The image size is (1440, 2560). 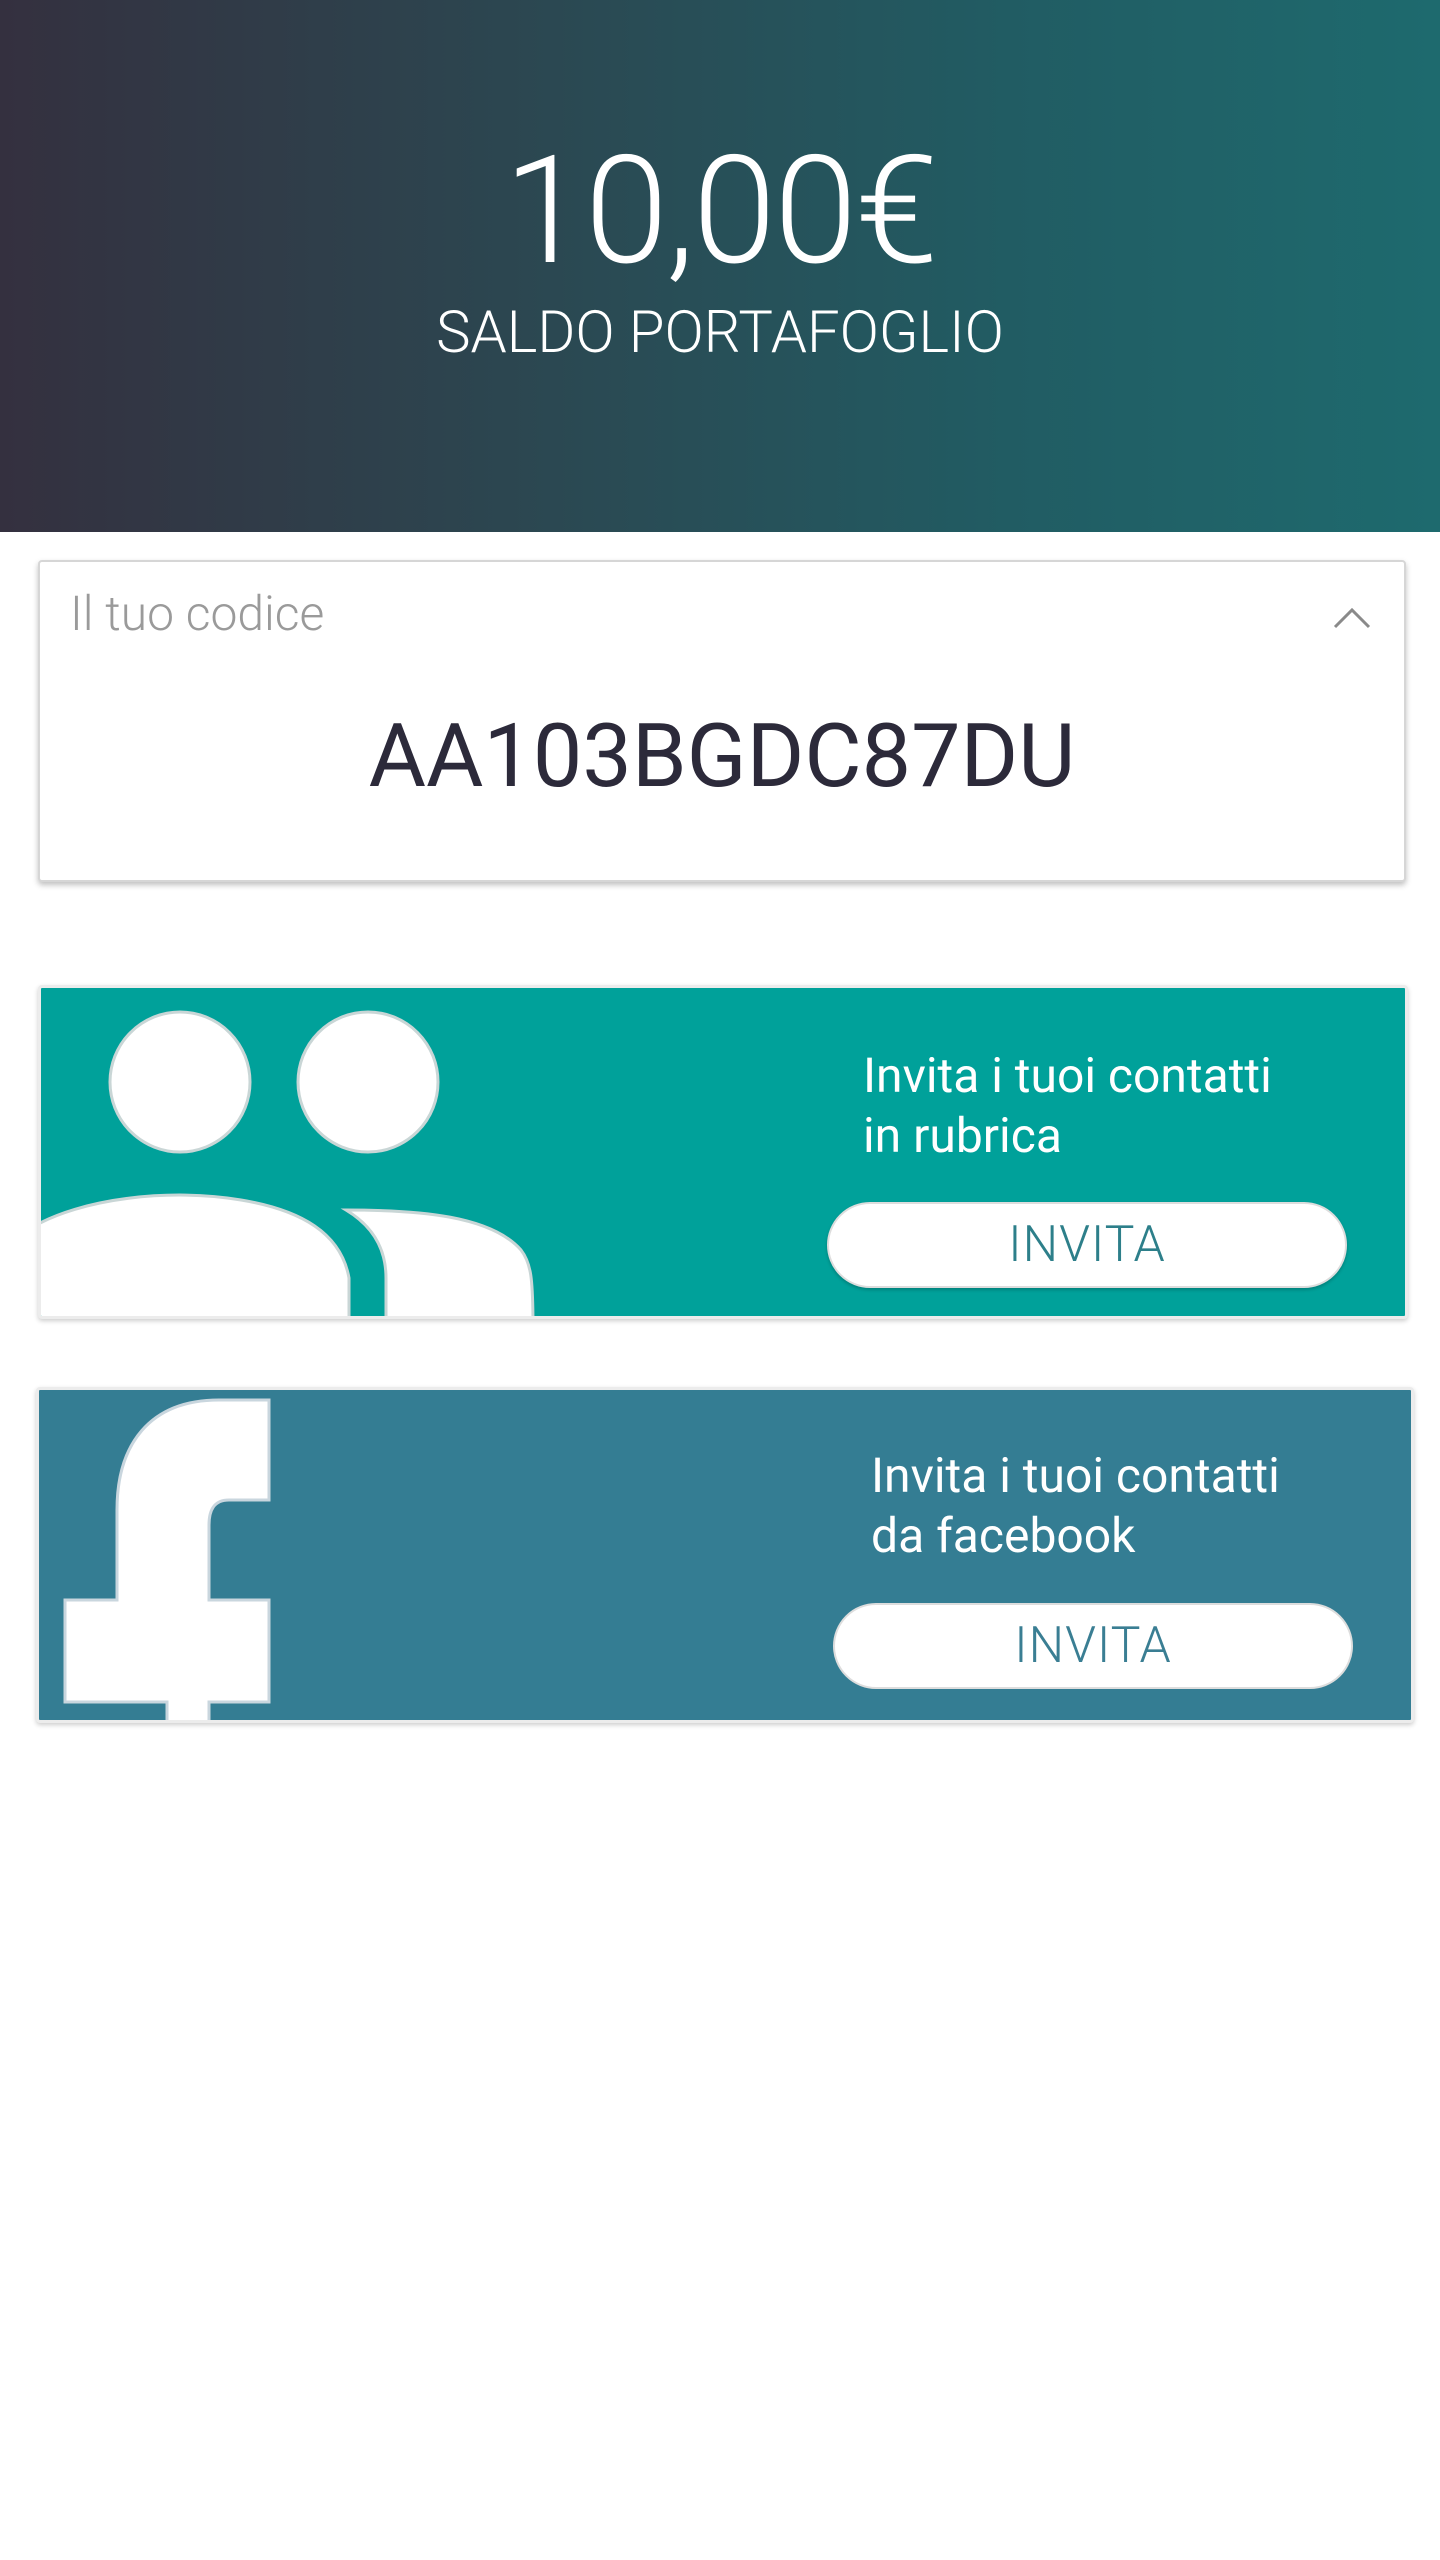 What do you see at coordinates (1067, 1075) in the screenshot?
I see `invite-contacts-text-line1: Invita i tuoi contatti` at bounding box center [1067, 1075].